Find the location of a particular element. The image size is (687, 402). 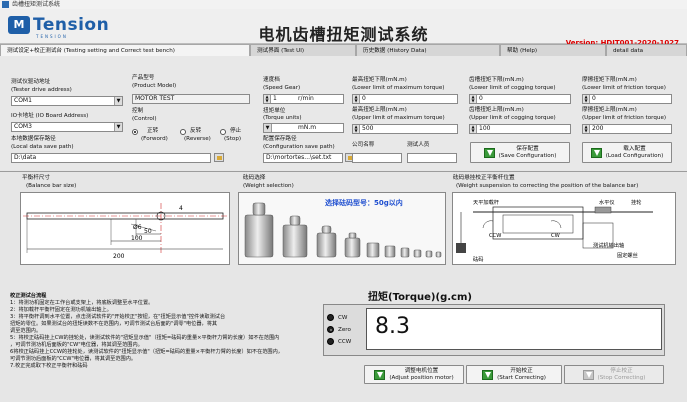

control-reverse-label-en: (Reverse) is located at coordinates (197, 139).